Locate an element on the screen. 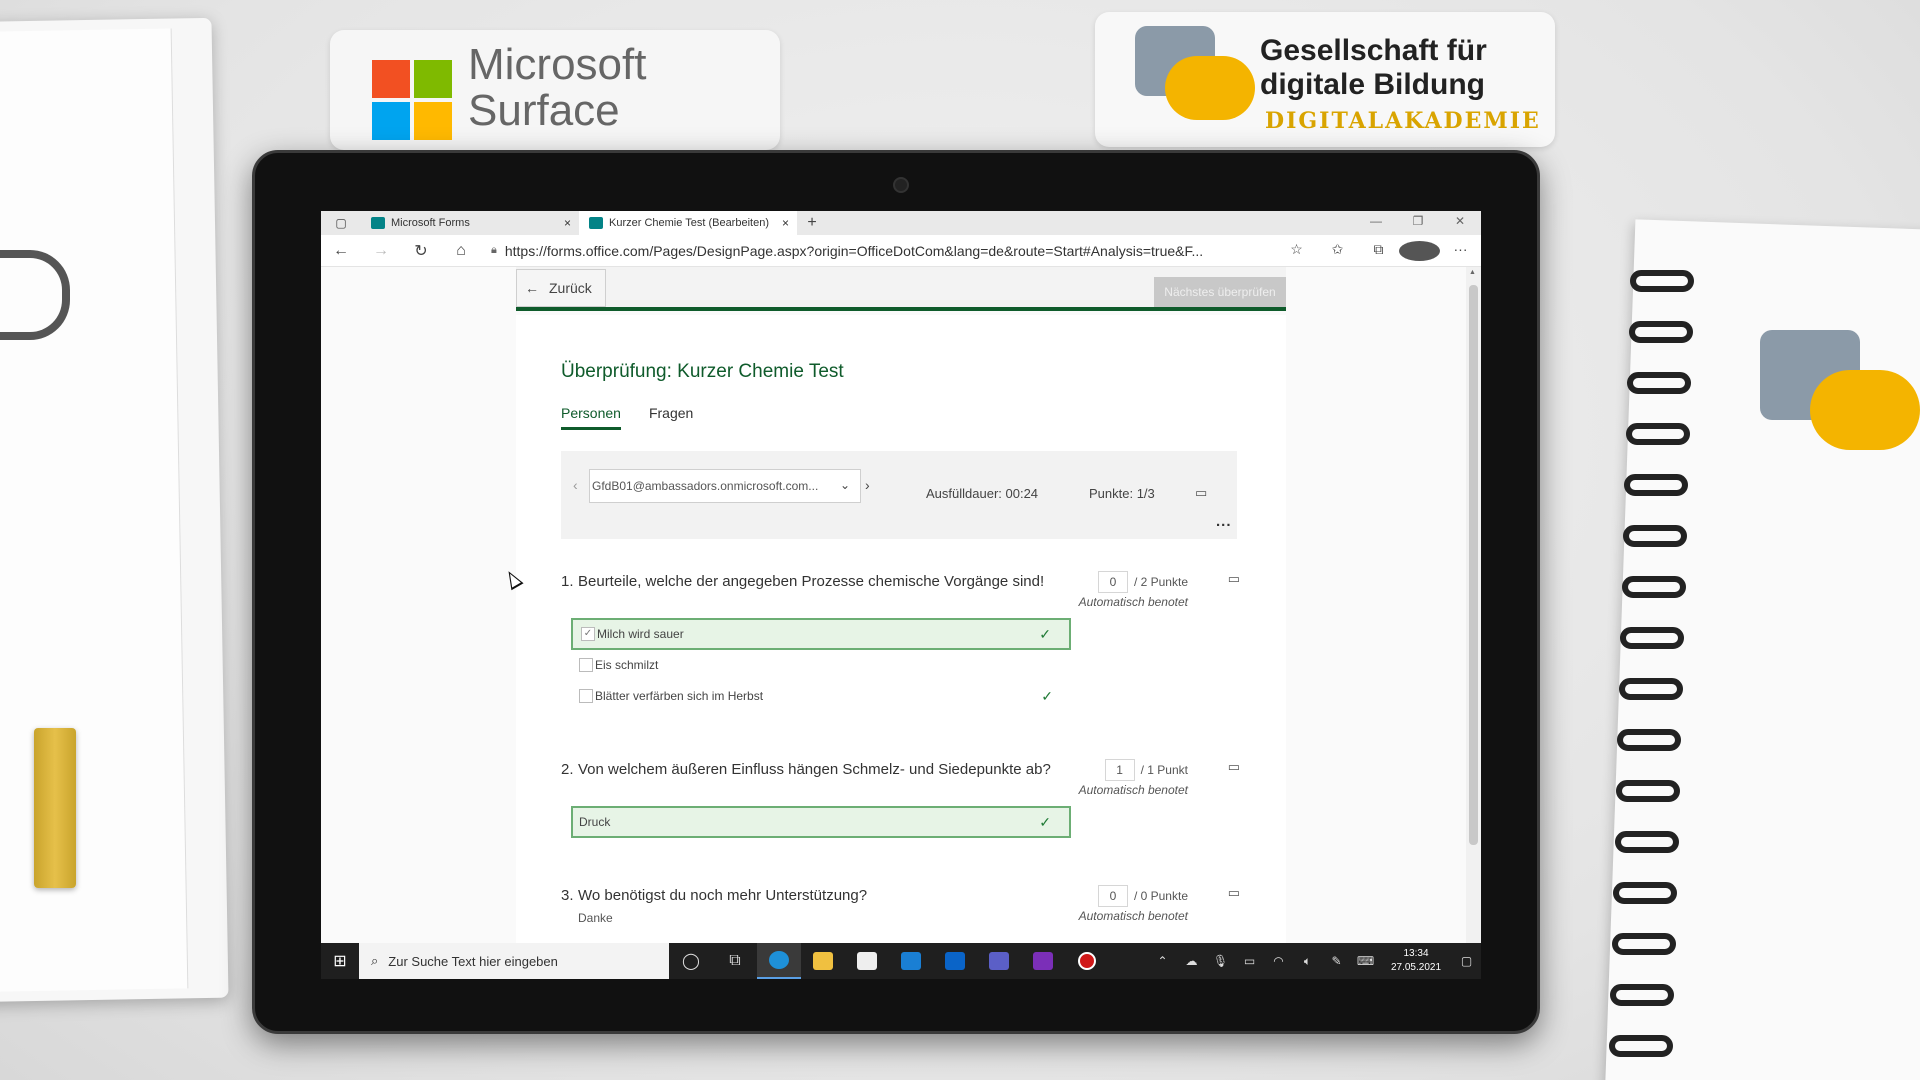 The height and width of the screenshot is (1080, 1920). option-eis: Eis schmilzt is located at coordinates (821, 665).